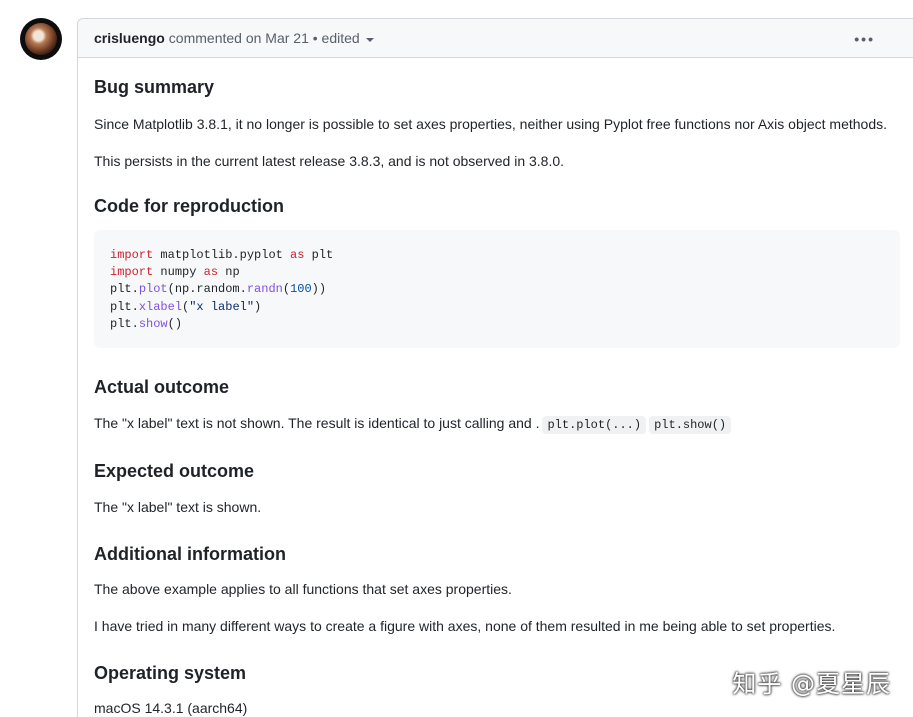  What do you see at coordinates (369, 39) in the screenshot?
I see `edit-history-chevron-down-icon` at bounding box center [369, 39].